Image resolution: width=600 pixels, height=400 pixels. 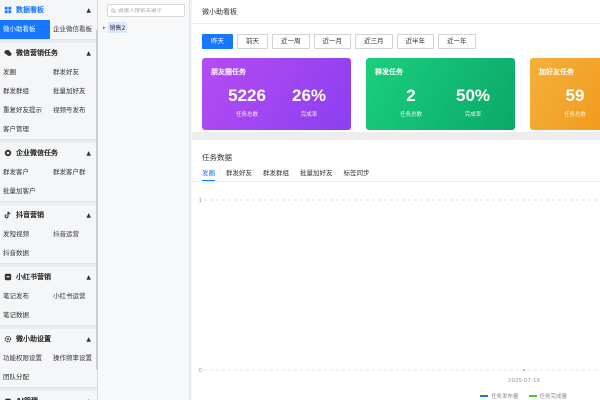 I want to click on tree-search-box, so click(x=146, y=10).